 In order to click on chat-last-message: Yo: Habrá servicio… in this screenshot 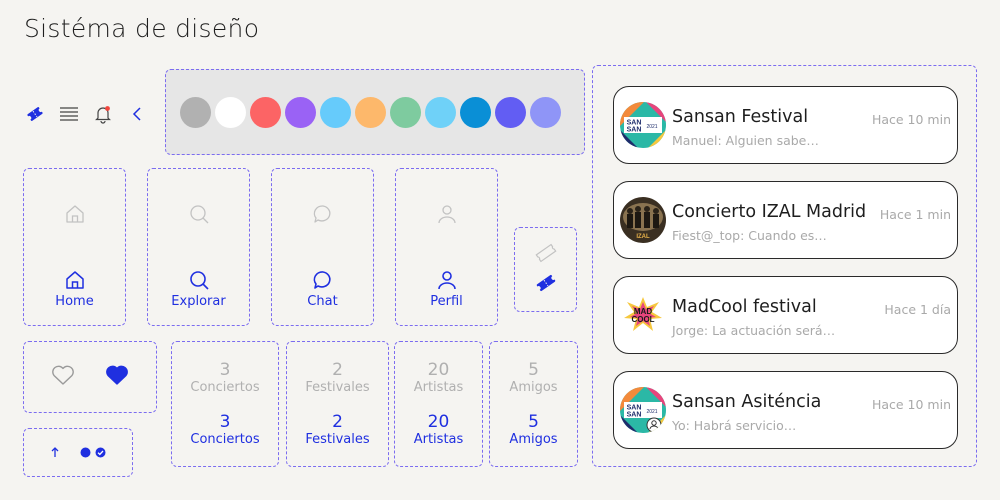, I will do `click(734, 425)`.